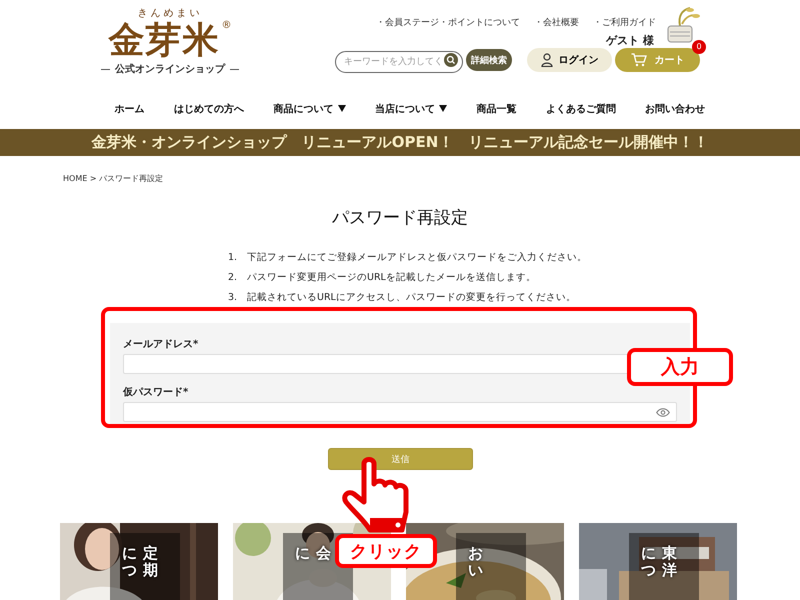 The image size is (800, 600). What do you see at coordinates (680, 367) in the screenshot?
I see `input-annotation-tooltip: 入力` at bounding box center [680, 367].